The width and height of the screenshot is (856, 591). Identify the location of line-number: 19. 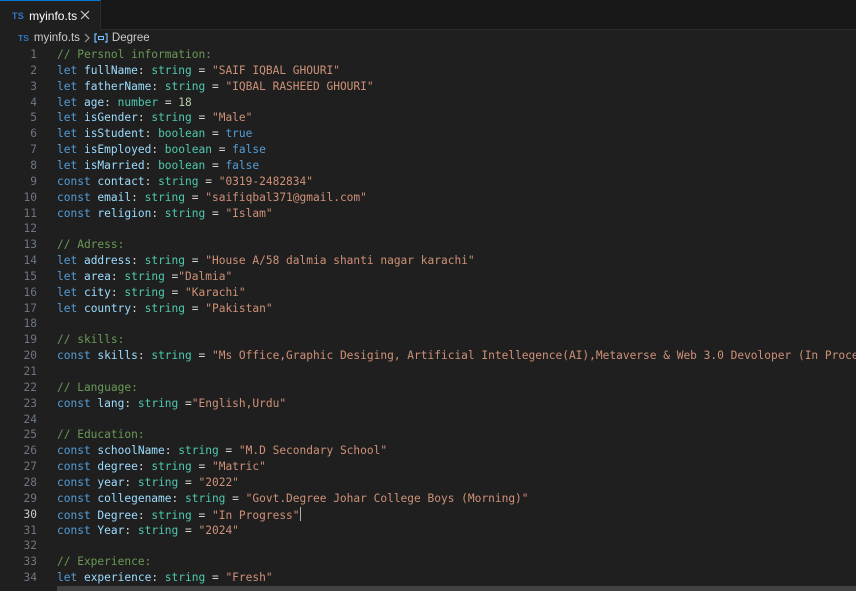
(30, 340).